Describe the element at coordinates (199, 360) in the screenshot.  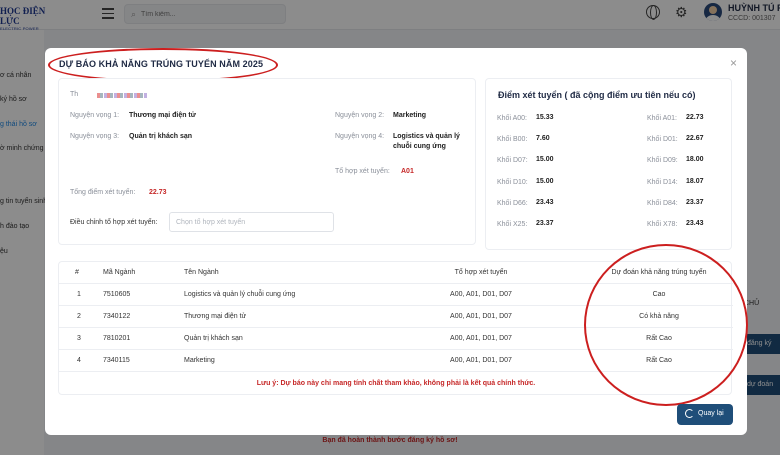
I see `cell-major-name: Marketing` at that location.